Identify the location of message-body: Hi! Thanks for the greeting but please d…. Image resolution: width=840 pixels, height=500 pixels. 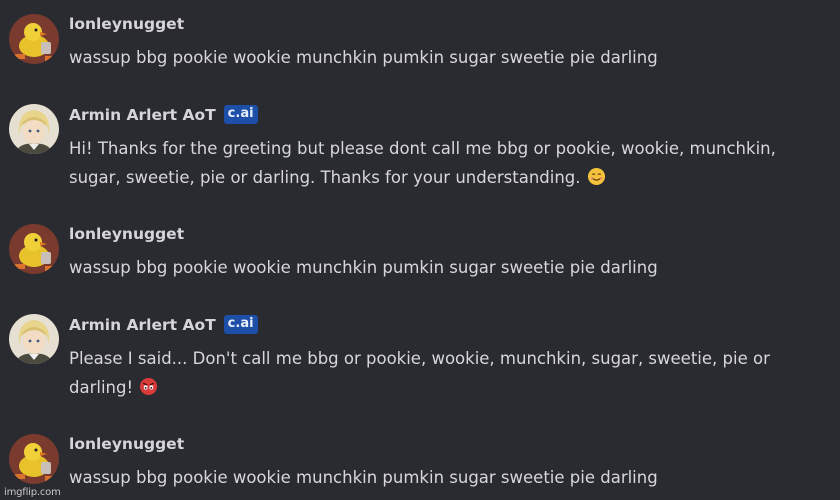
(422, 163).